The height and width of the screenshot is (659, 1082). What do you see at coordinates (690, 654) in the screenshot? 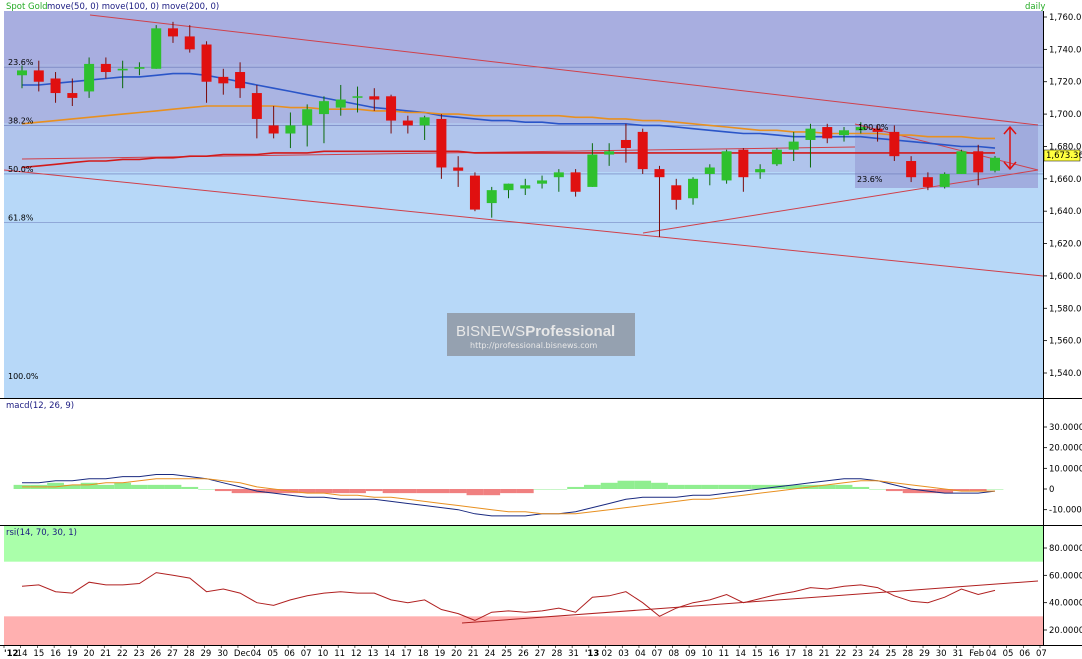
I see `x-tick-label: 09` at bounding box center [690, 654].